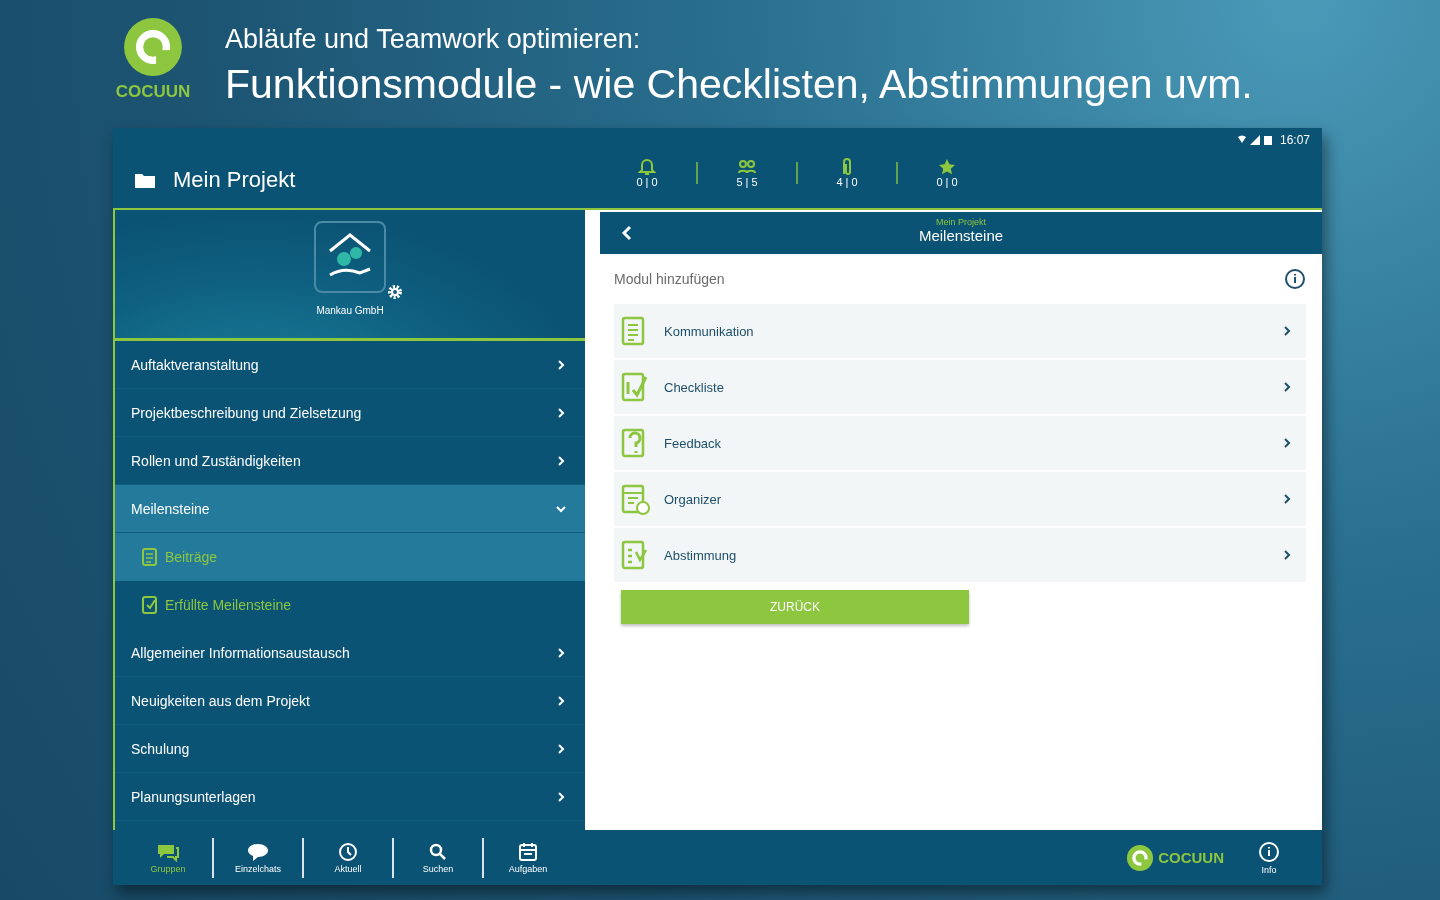 This screenshot has width=1440, height=900. What do you see at coordinates (150, 557) in the screenshot?
I see `document-icon` at bounding box center [150, 557].